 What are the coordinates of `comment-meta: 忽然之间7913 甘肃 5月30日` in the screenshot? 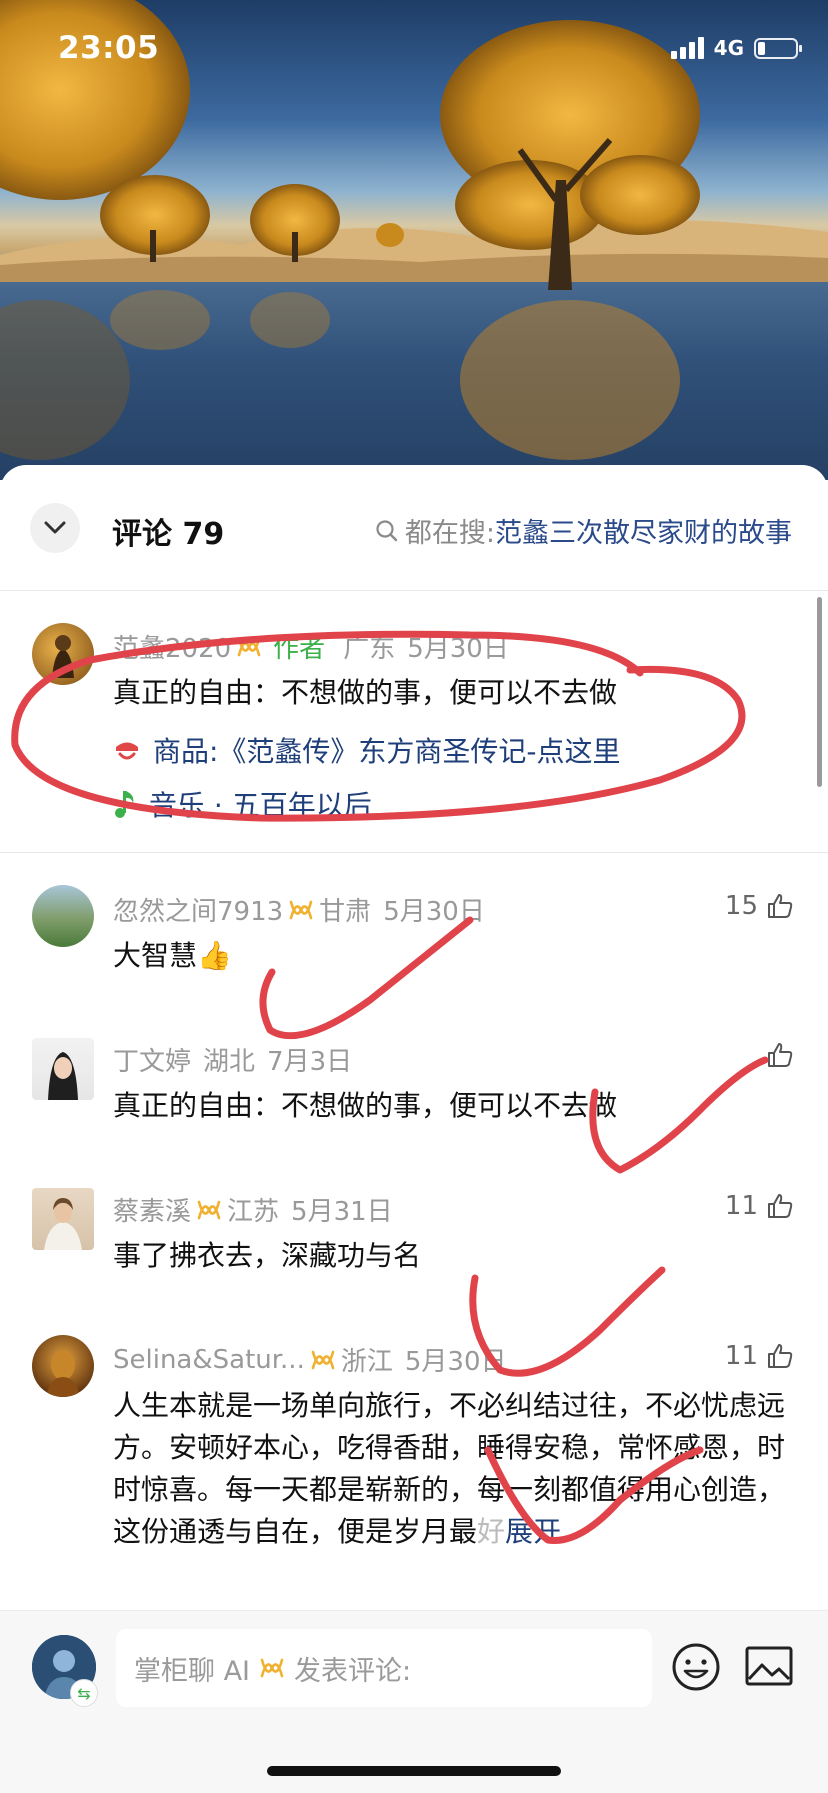 It's located at (299, 909).